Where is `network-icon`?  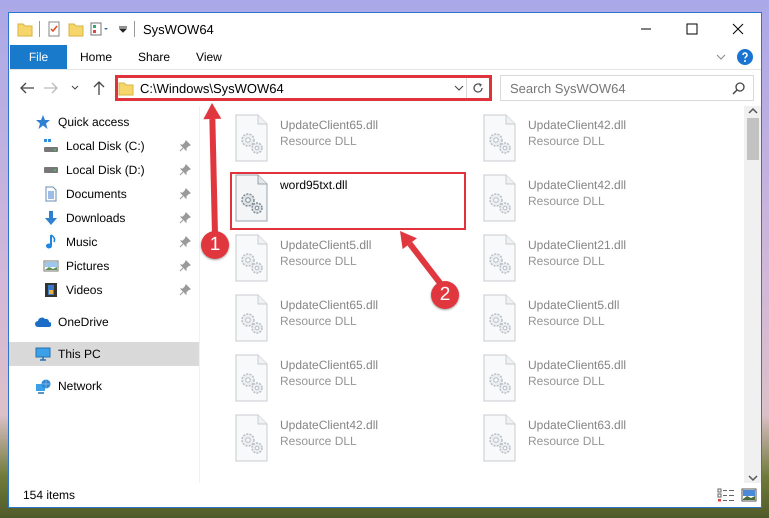 network-icon is located at coordinates (43, 386).